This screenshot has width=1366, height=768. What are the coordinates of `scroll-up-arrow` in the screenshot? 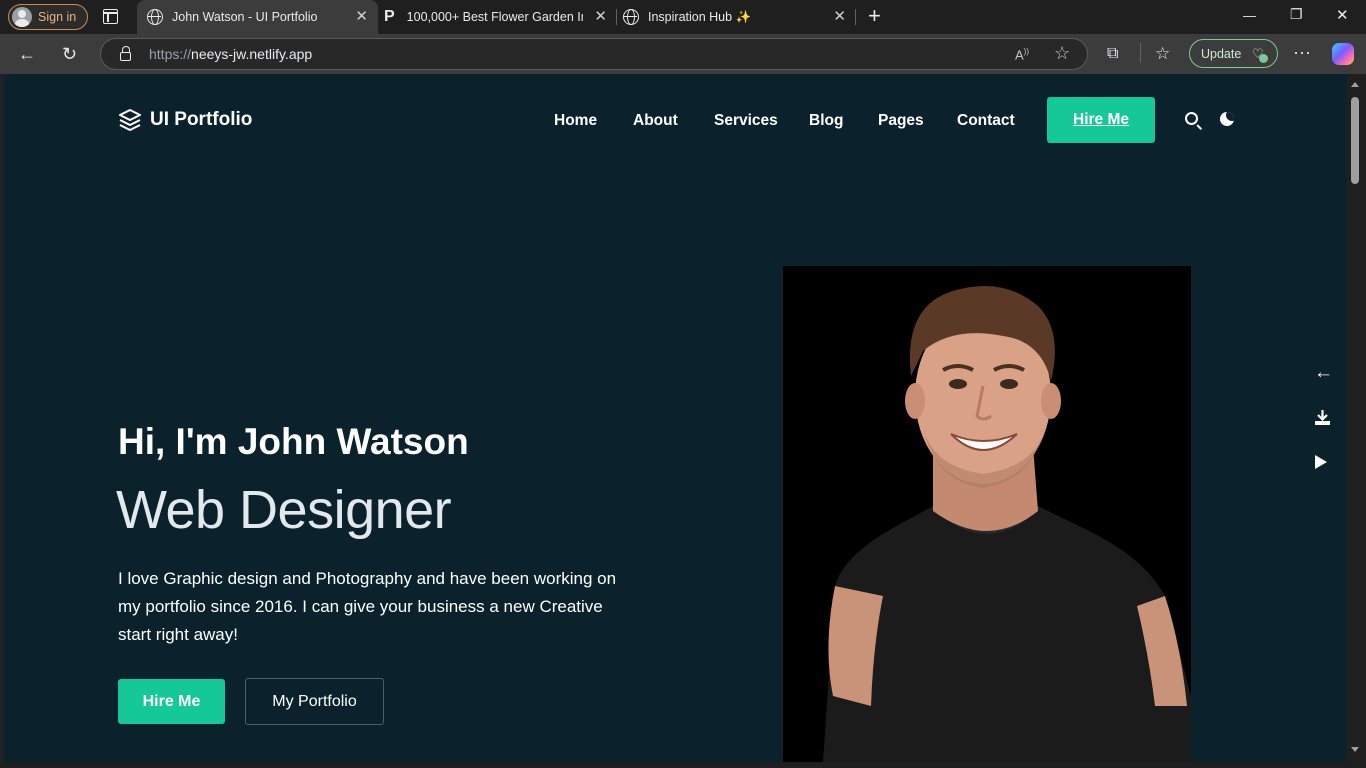 It's located at (1355, 84).